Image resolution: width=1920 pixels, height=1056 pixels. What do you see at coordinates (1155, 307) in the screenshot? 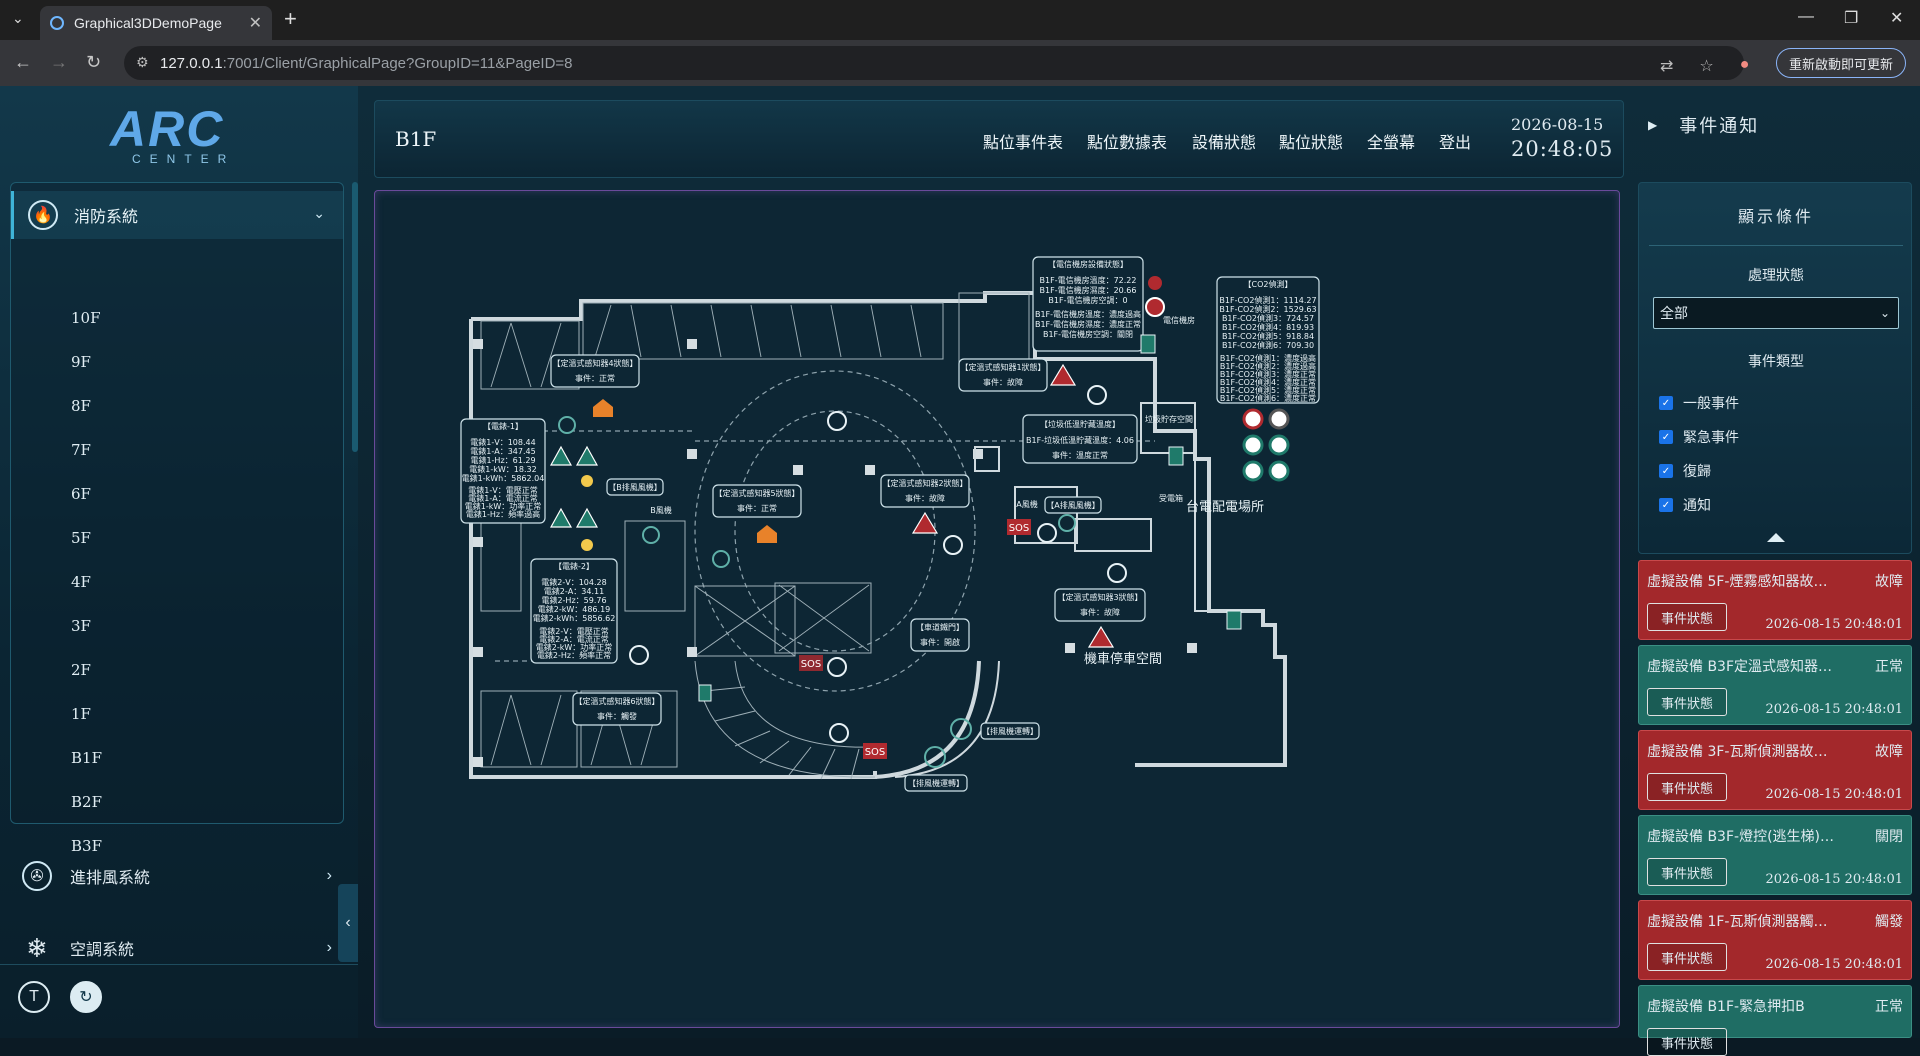
I see `power-icon` at bounding box center [1155, 307].